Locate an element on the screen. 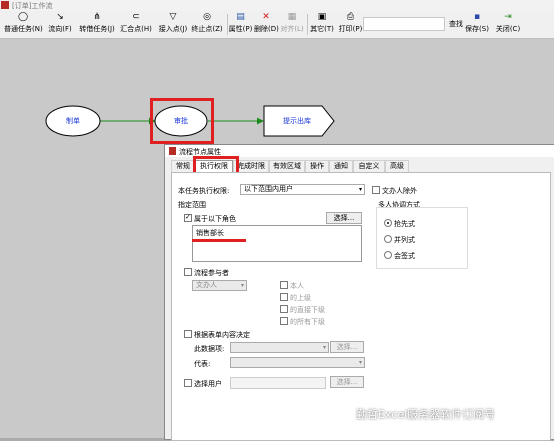 Image resolution: width=554 pixels, height=441 pixels. title-bar: [订单]工作流 is located at coordinates (277, 5).